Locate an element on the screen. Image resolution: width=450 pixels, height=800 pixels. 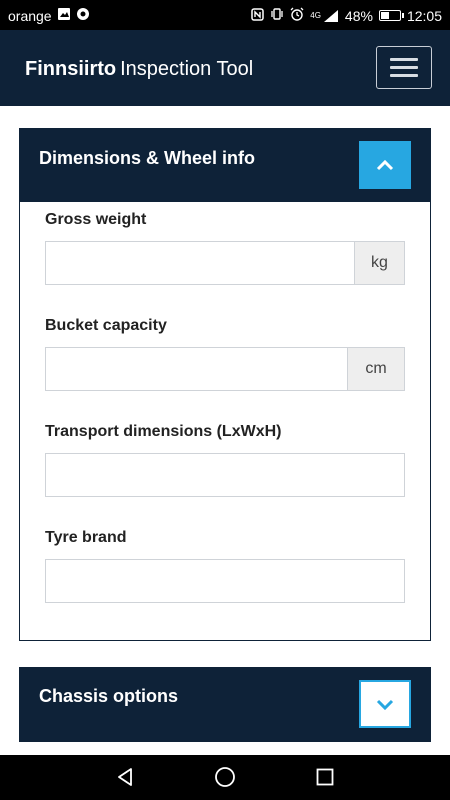
bucket-capacity-field: cm is located at coordinates (225, 369).